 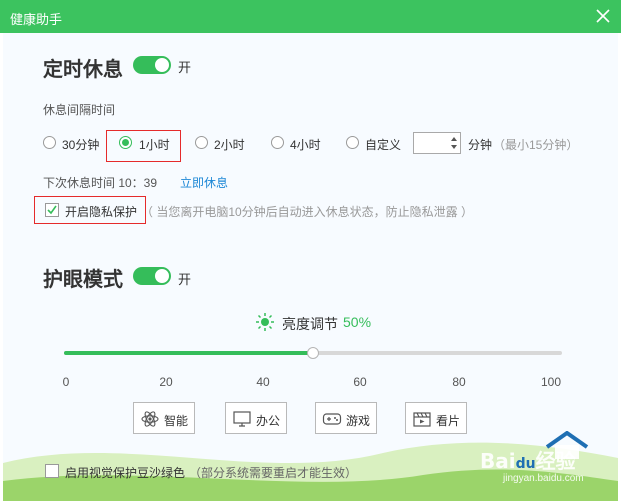 I want to click on mode-office-label: 办公, so click(x=268, y=421).